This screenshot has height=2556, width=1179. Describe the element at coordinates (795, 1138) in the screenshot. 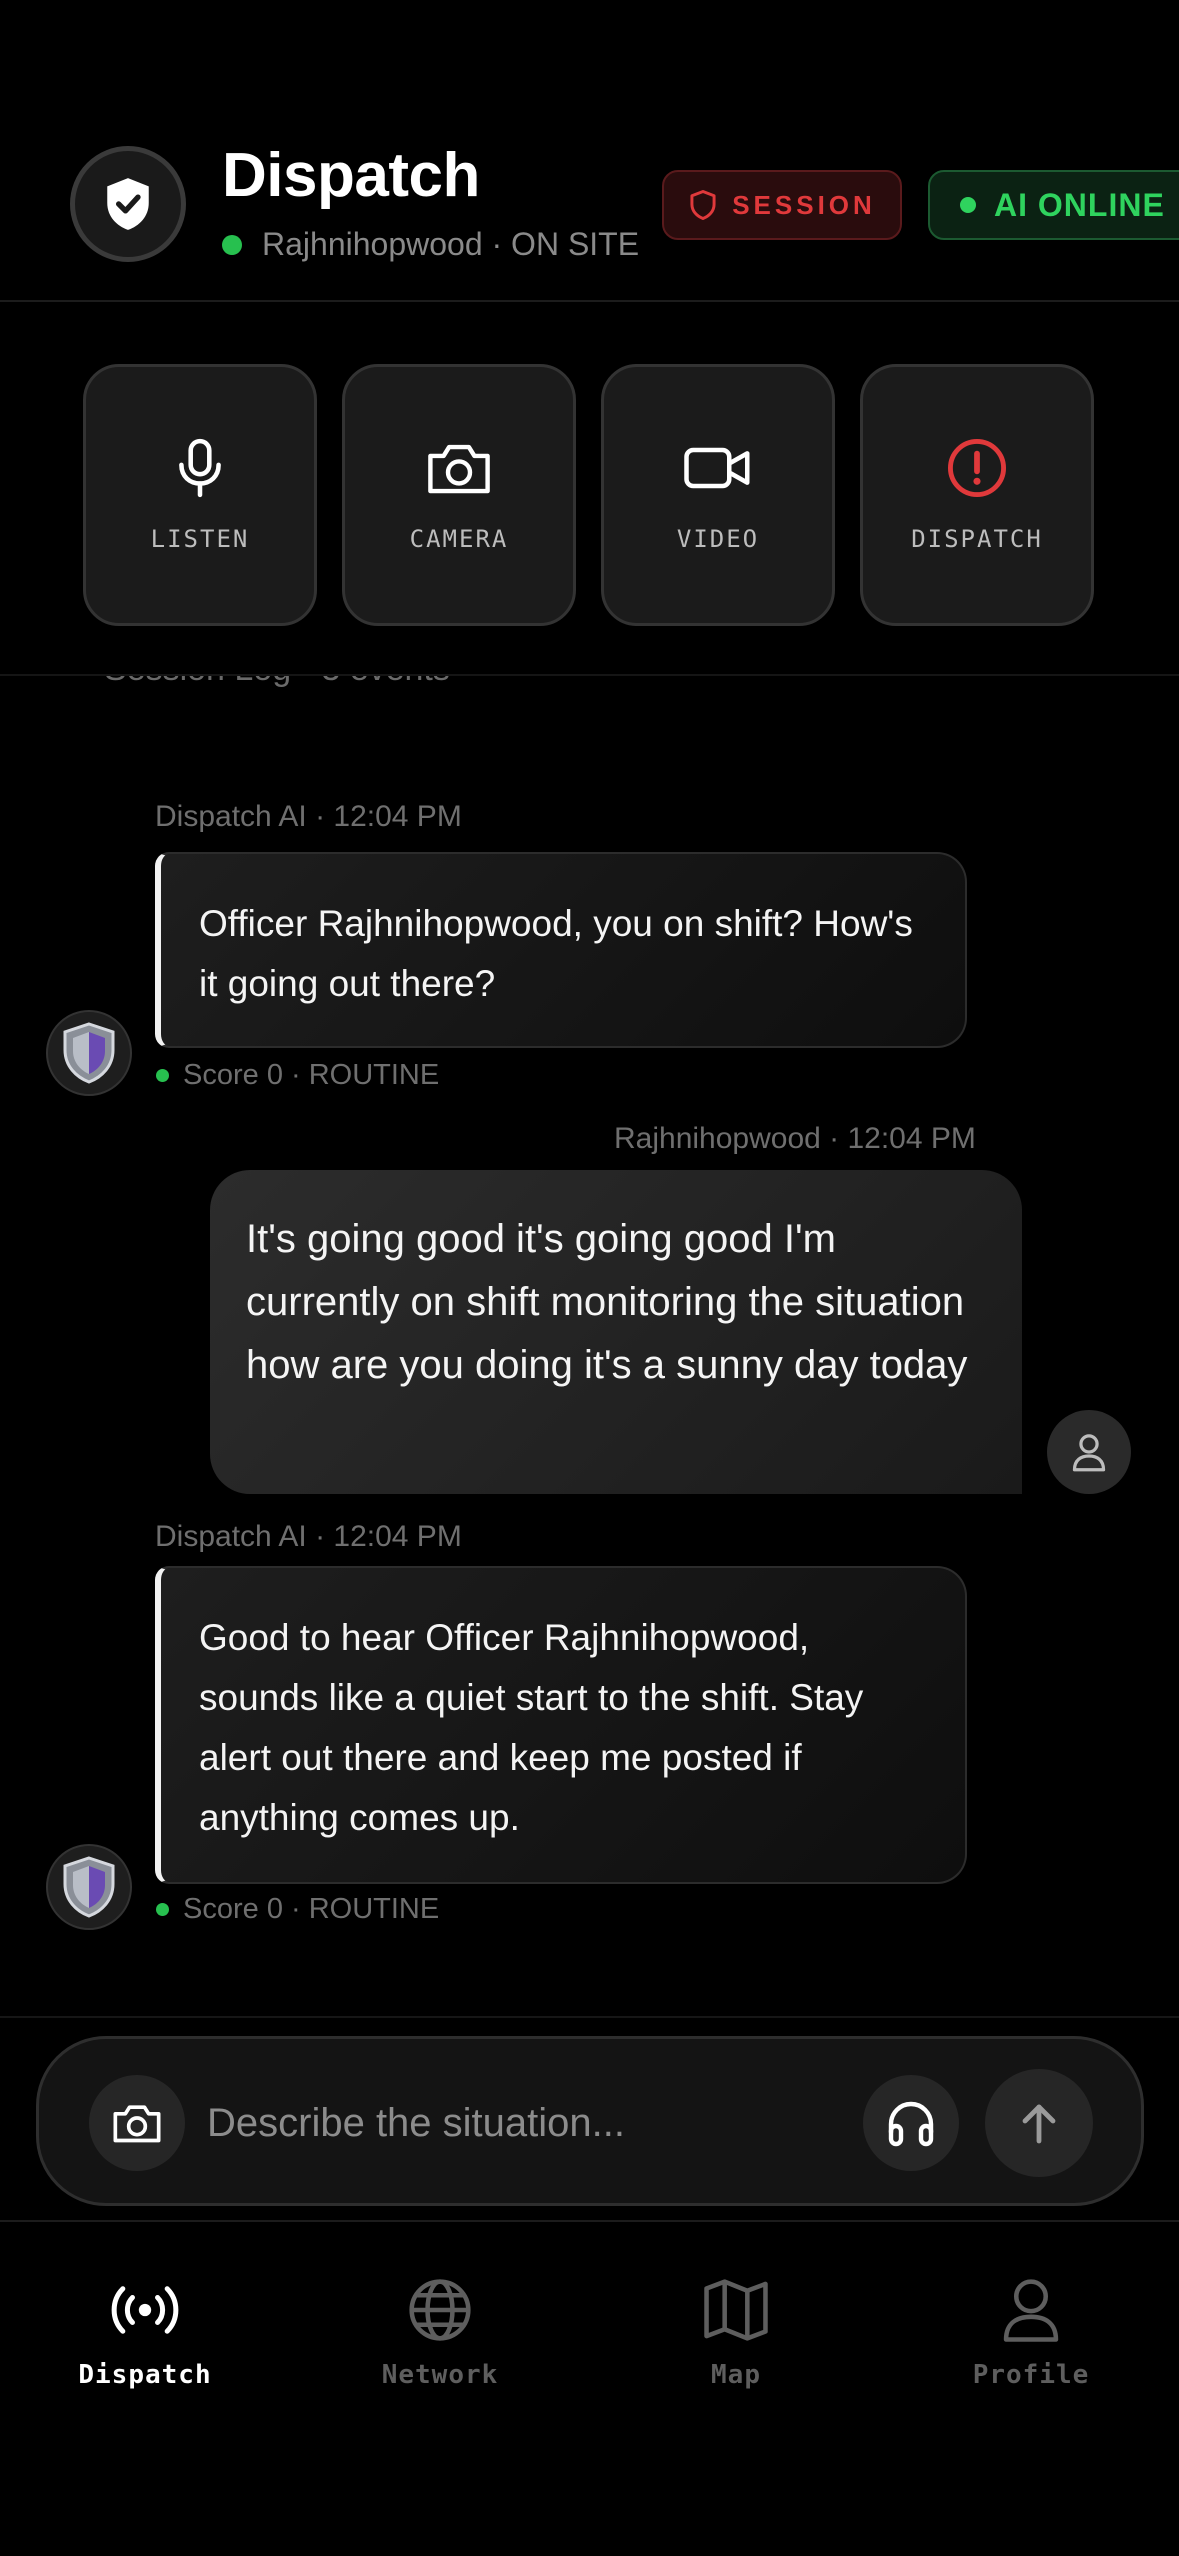

I see `message-meta: Rajhnihopwood · 12:04 PM` at that location.